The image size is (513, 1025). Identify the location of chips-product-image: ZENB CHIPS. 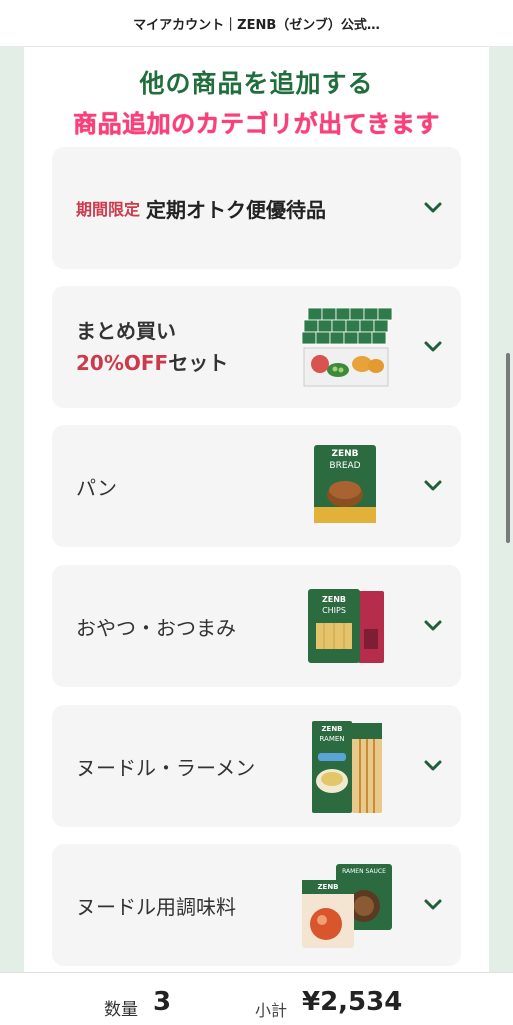
(348, 625).